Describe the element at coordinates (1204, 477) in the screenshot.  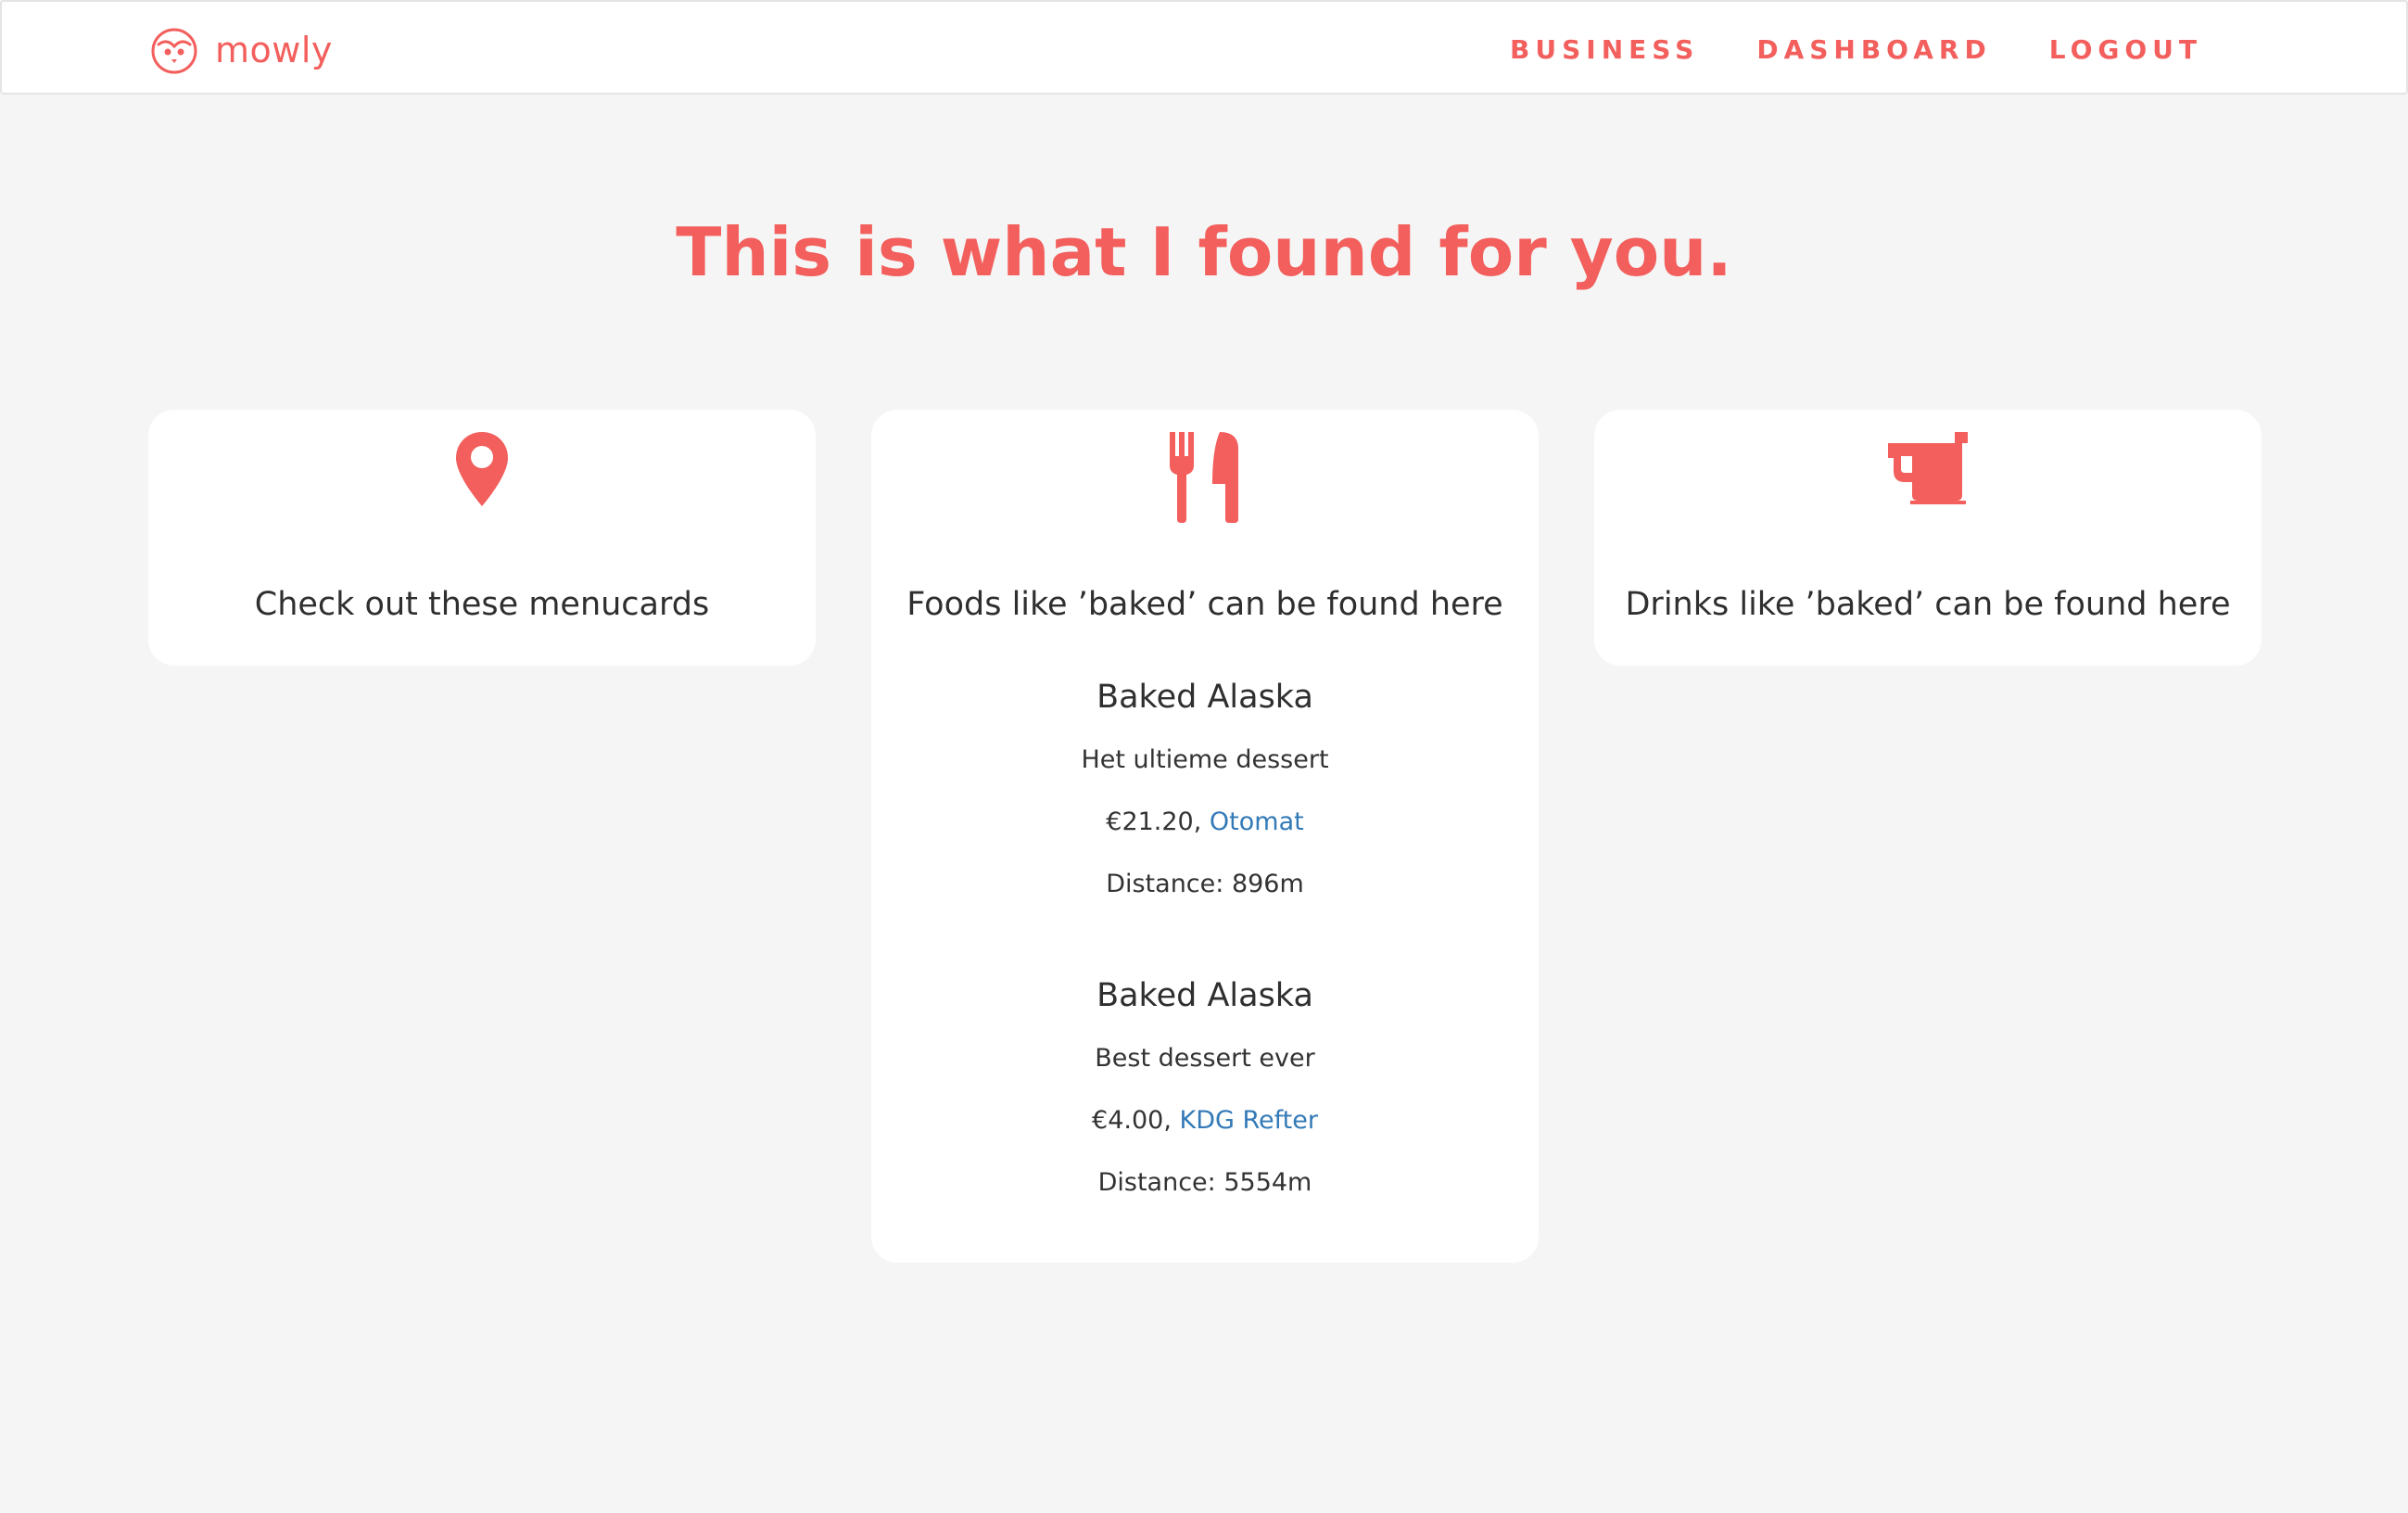
I see `fork-knife-icon` at that location.